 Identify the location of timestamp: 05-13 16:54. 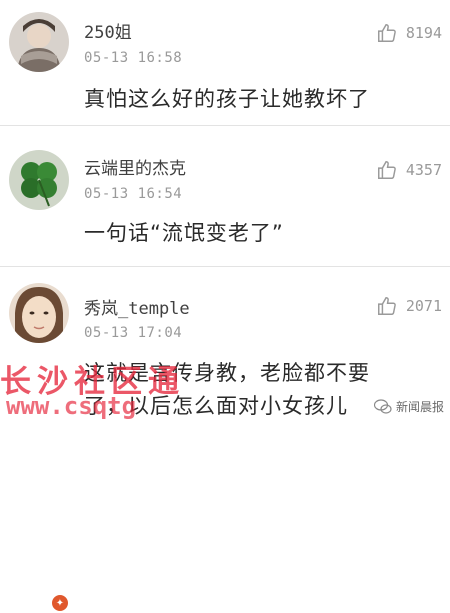
(133, 194).